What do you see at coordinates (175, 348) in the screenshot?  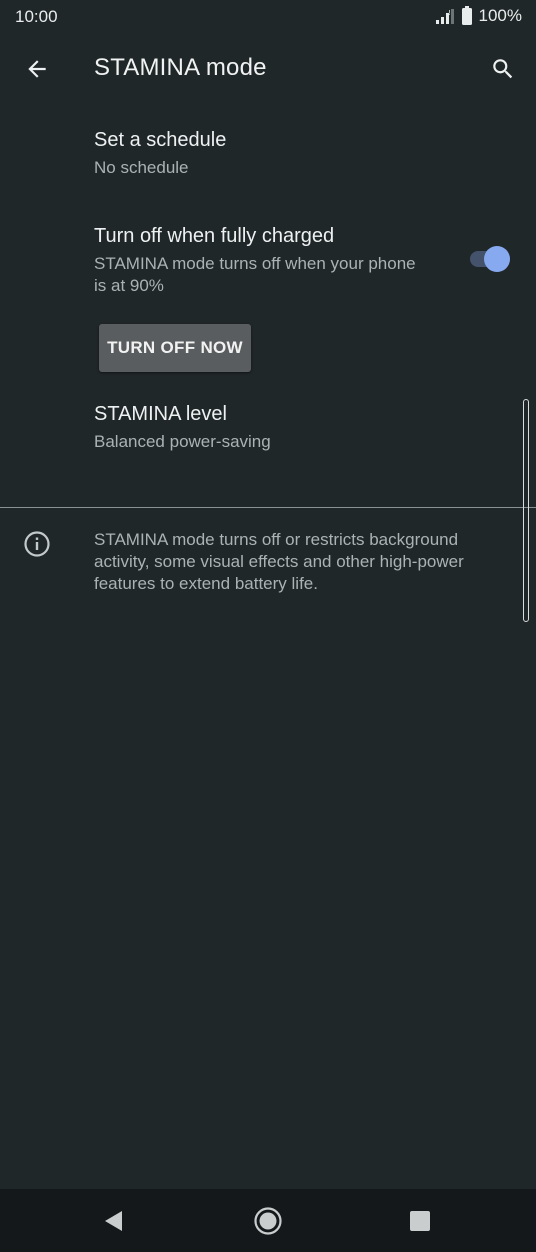 I see `turn-off-now-button: TURN OFF NOW` at bounding box center [175, 348].